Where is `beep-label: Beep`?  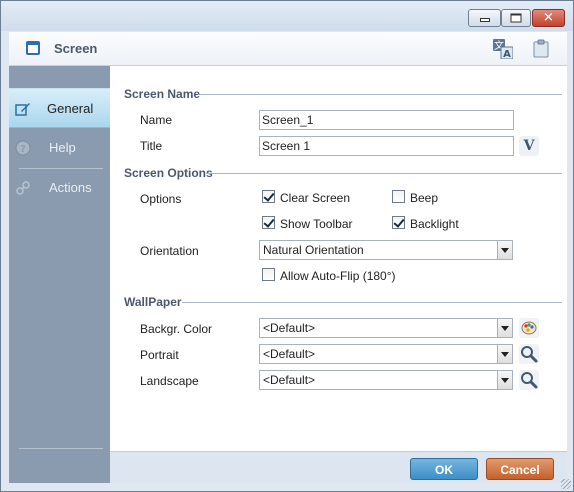
beep-label: Beep is located at coordinates (424, 198).